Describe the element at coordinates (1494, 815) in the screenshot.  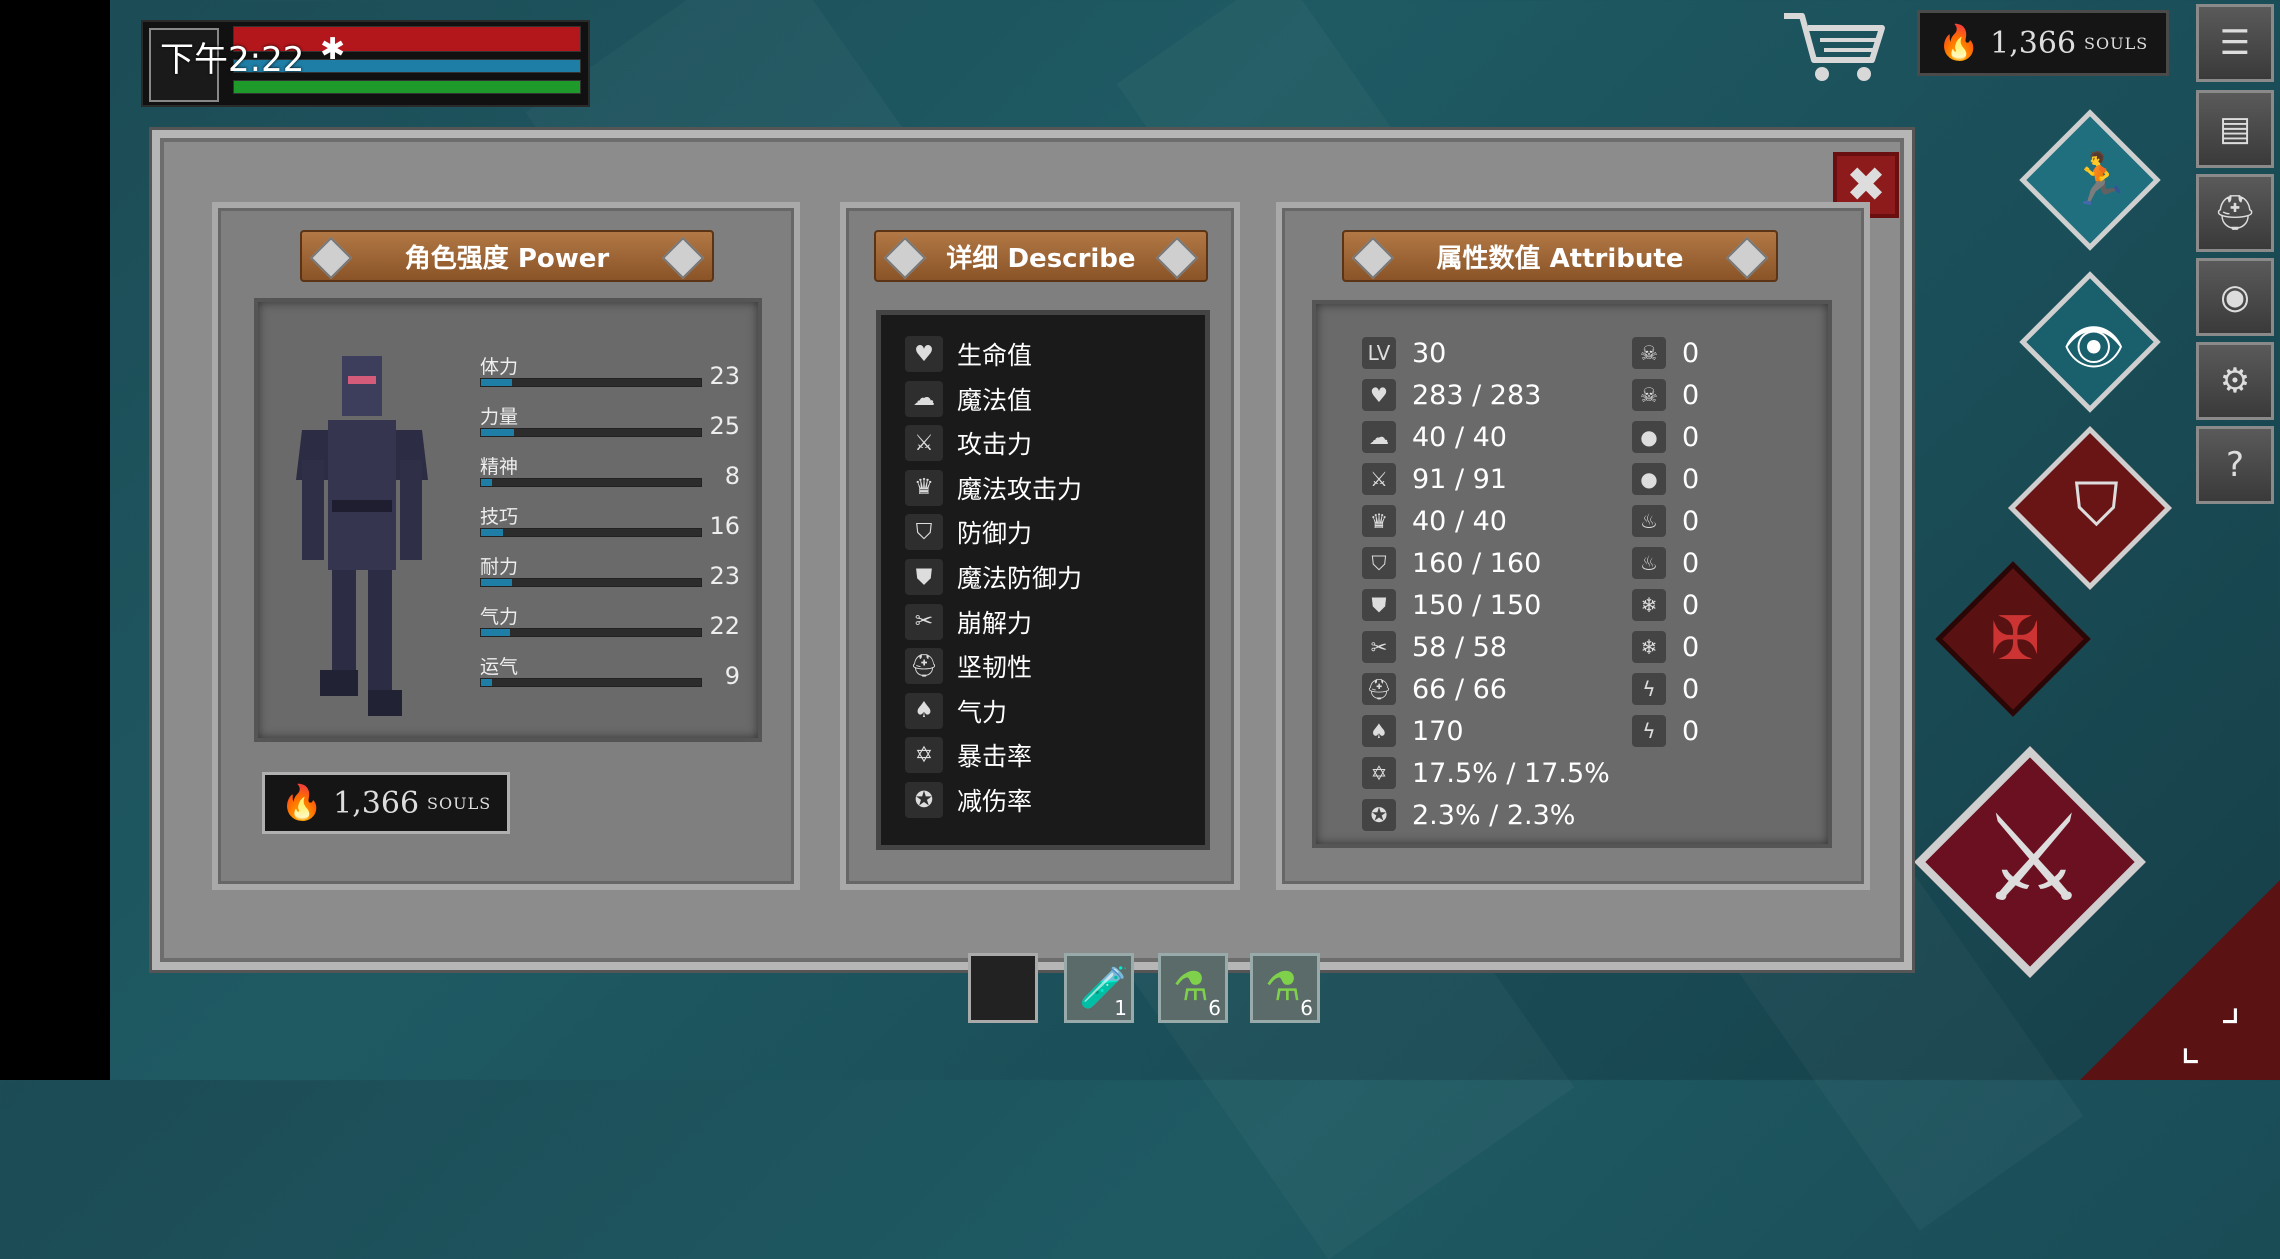
I see `attribute-value: 2.3% / 2.3%` at that location.